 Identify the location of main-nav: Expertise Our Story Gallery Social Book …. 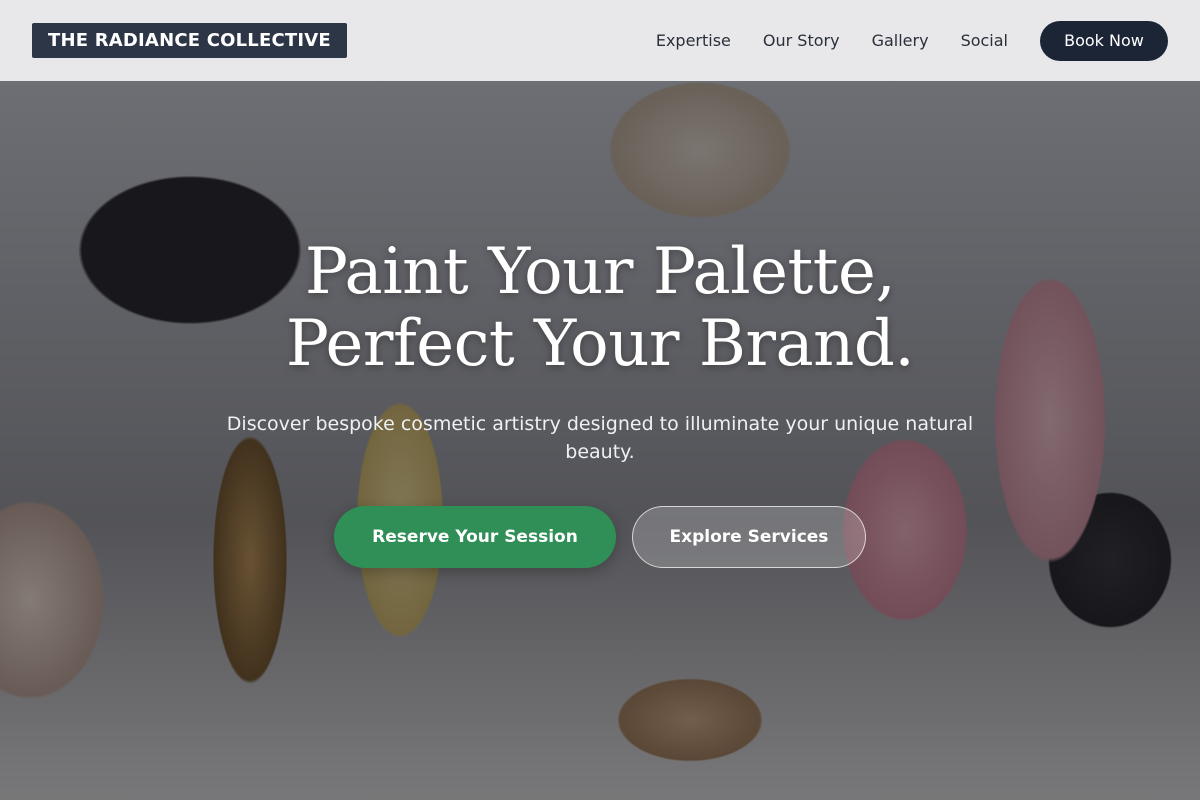
(912, 40).